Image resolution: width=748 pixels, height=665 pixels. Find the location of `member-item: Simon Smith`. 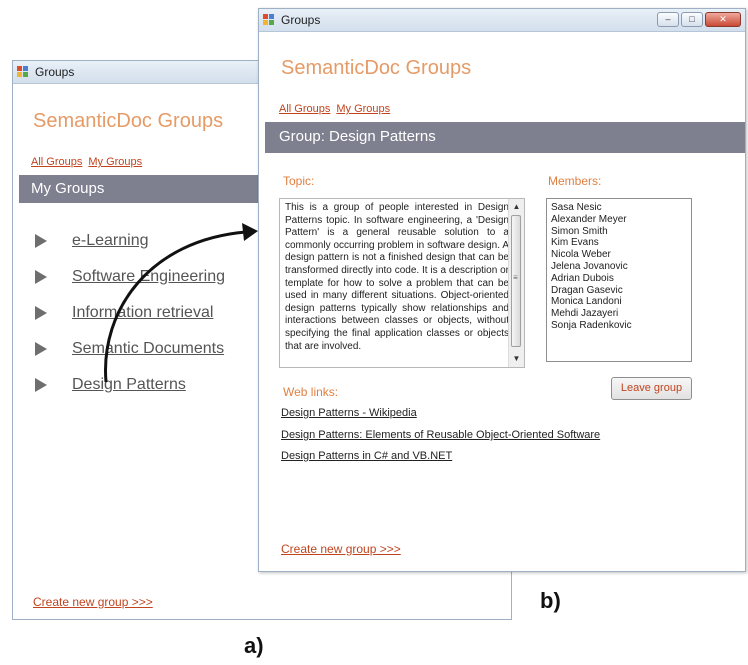

member-item: Simon Smith is located at coordinates (621, 232).